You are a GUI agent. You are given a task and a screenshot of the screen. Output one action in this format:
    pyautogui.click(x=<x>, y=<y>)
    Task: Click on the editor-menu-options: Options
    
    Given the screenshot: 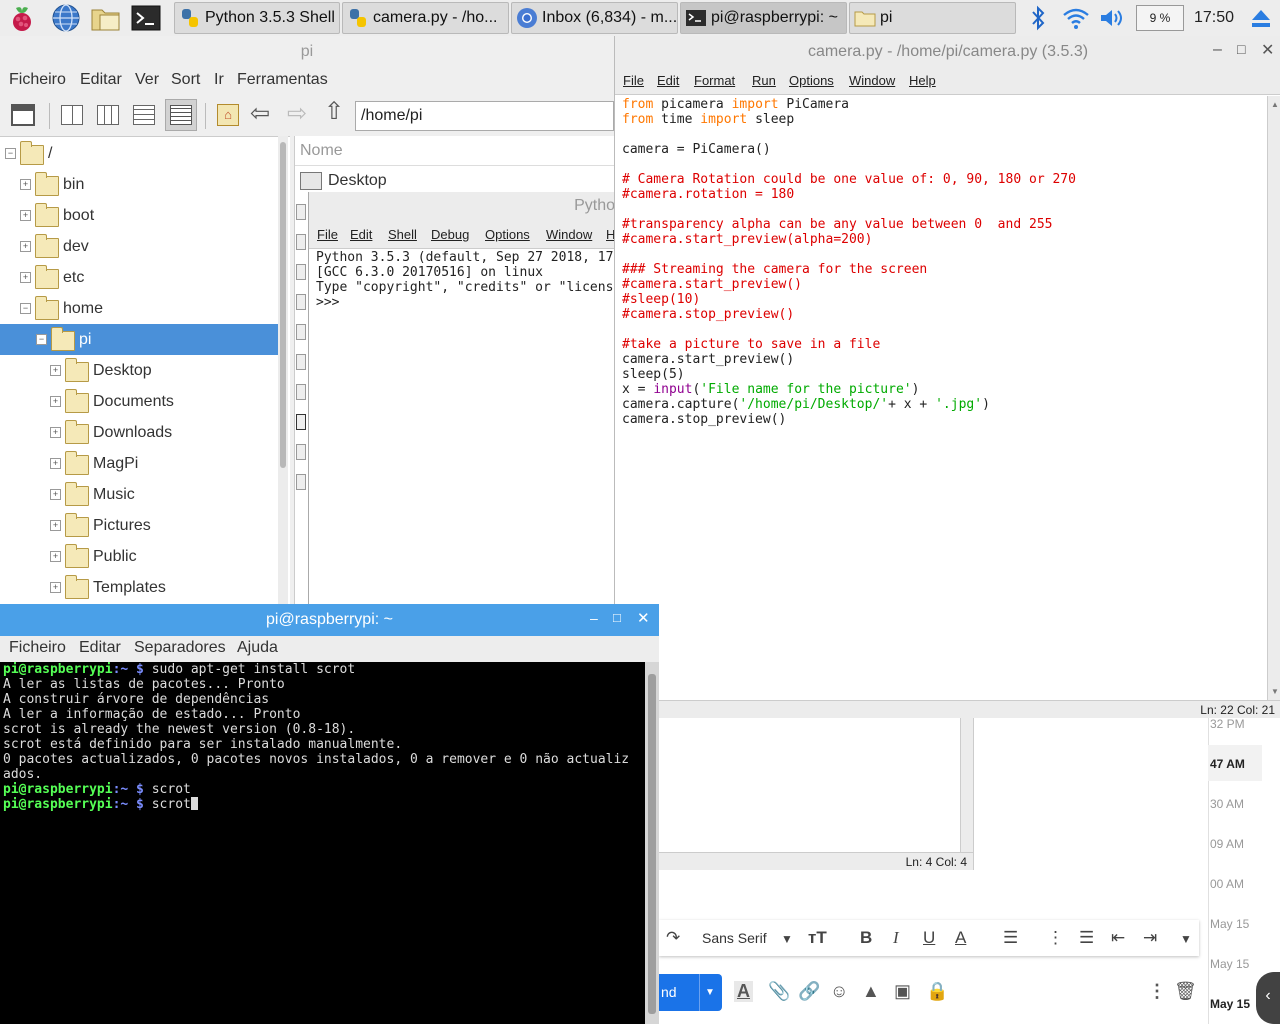 What is the action you would take?
    pyautogui.click(x=811, y=80)
    